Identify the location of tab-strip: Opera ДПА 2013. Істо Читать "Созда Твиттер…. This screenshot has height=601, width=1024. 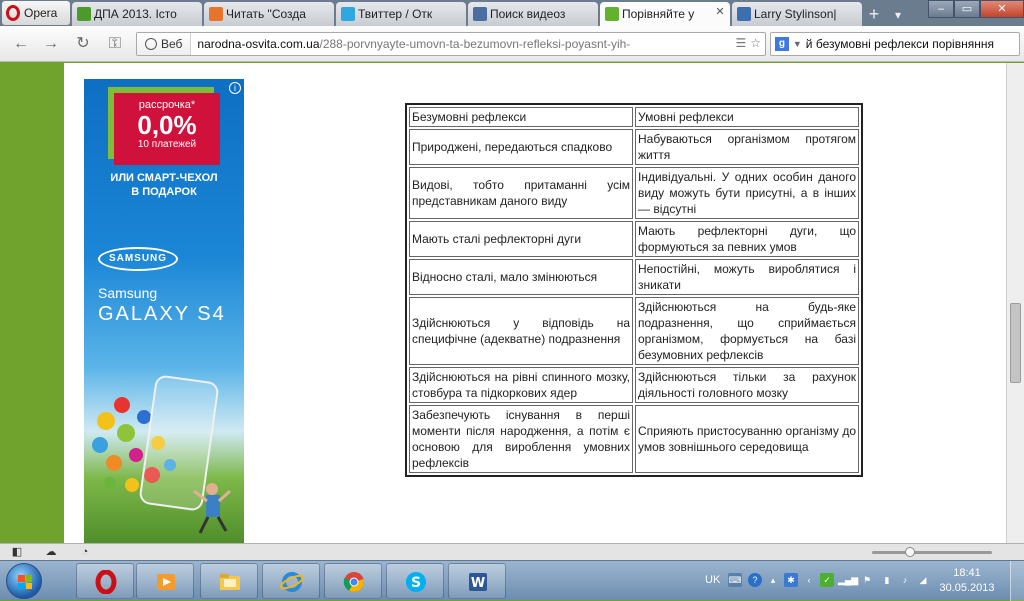
(512, 13).